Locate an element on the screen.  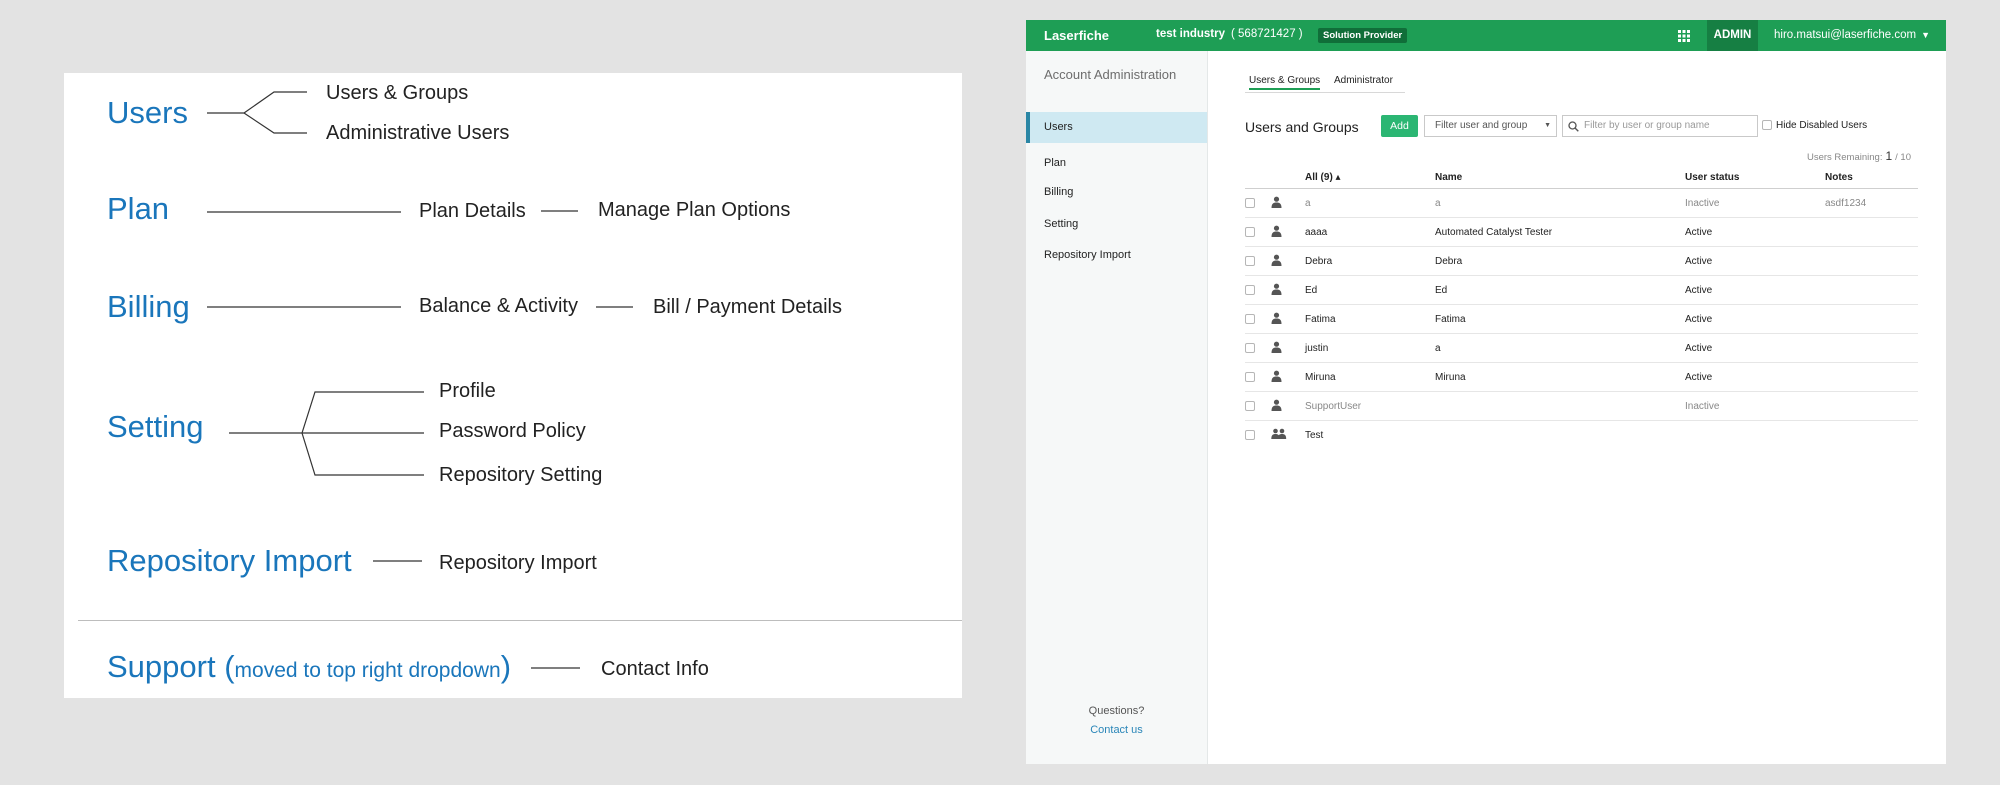
cell-user: Fatima is located at coordinates (1370, 319).